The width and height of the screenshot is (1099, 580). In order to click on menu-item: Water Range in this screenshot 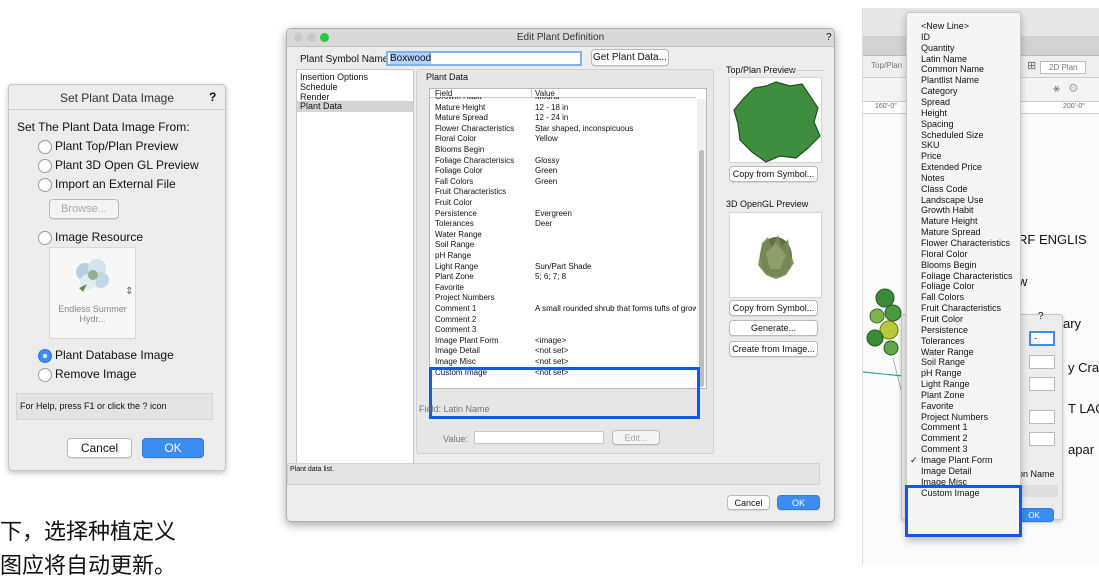, I will do `click(963, 352)`.